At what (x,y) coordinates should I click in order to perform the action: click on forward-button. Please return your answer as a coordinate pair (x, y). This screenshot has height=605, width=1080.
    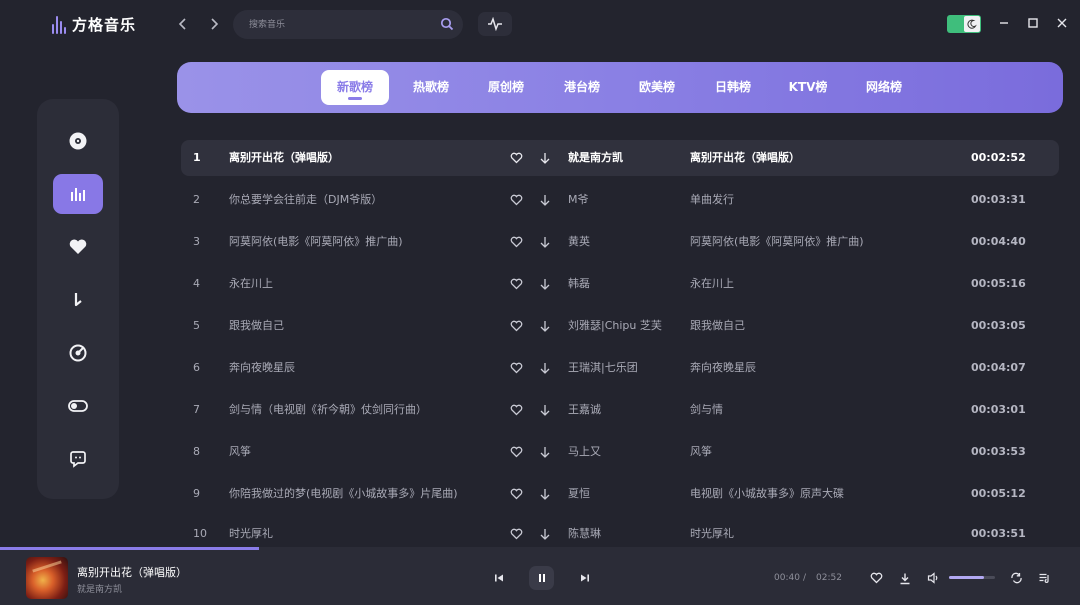
    Looking at the image, I should click on (214, 24).